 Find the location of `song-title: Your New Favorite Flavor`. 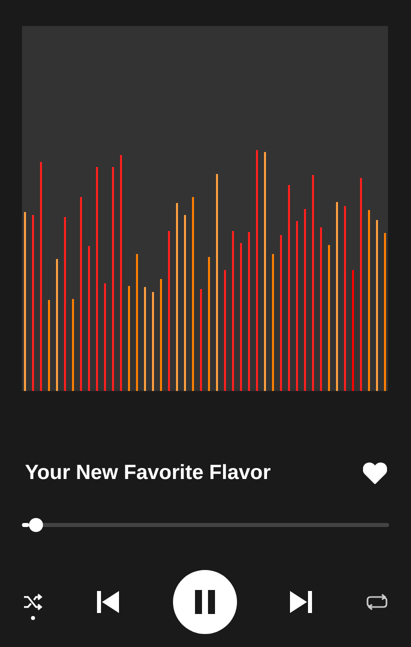

song-title: Your New Favorite Flavor is located at coordinates (148, 473).